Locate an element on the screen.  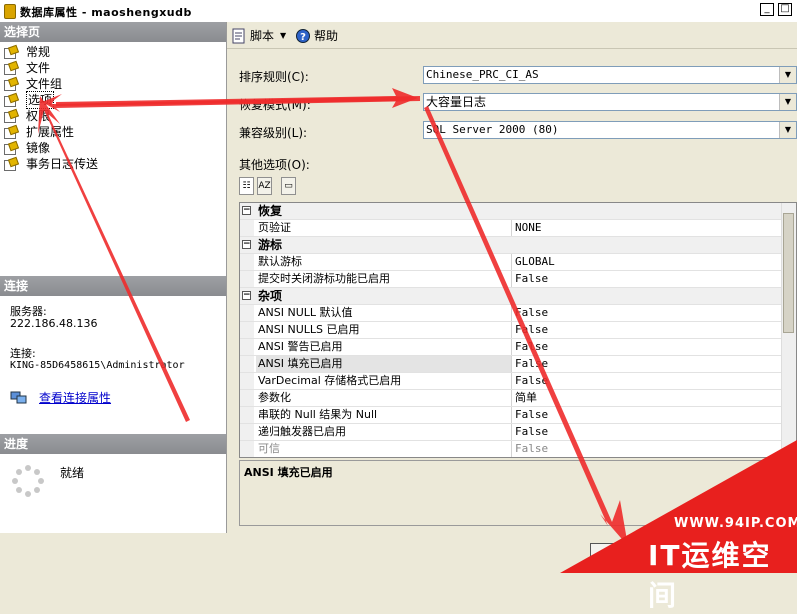
property-name: 恢复 is located at coordinates (270, 211).